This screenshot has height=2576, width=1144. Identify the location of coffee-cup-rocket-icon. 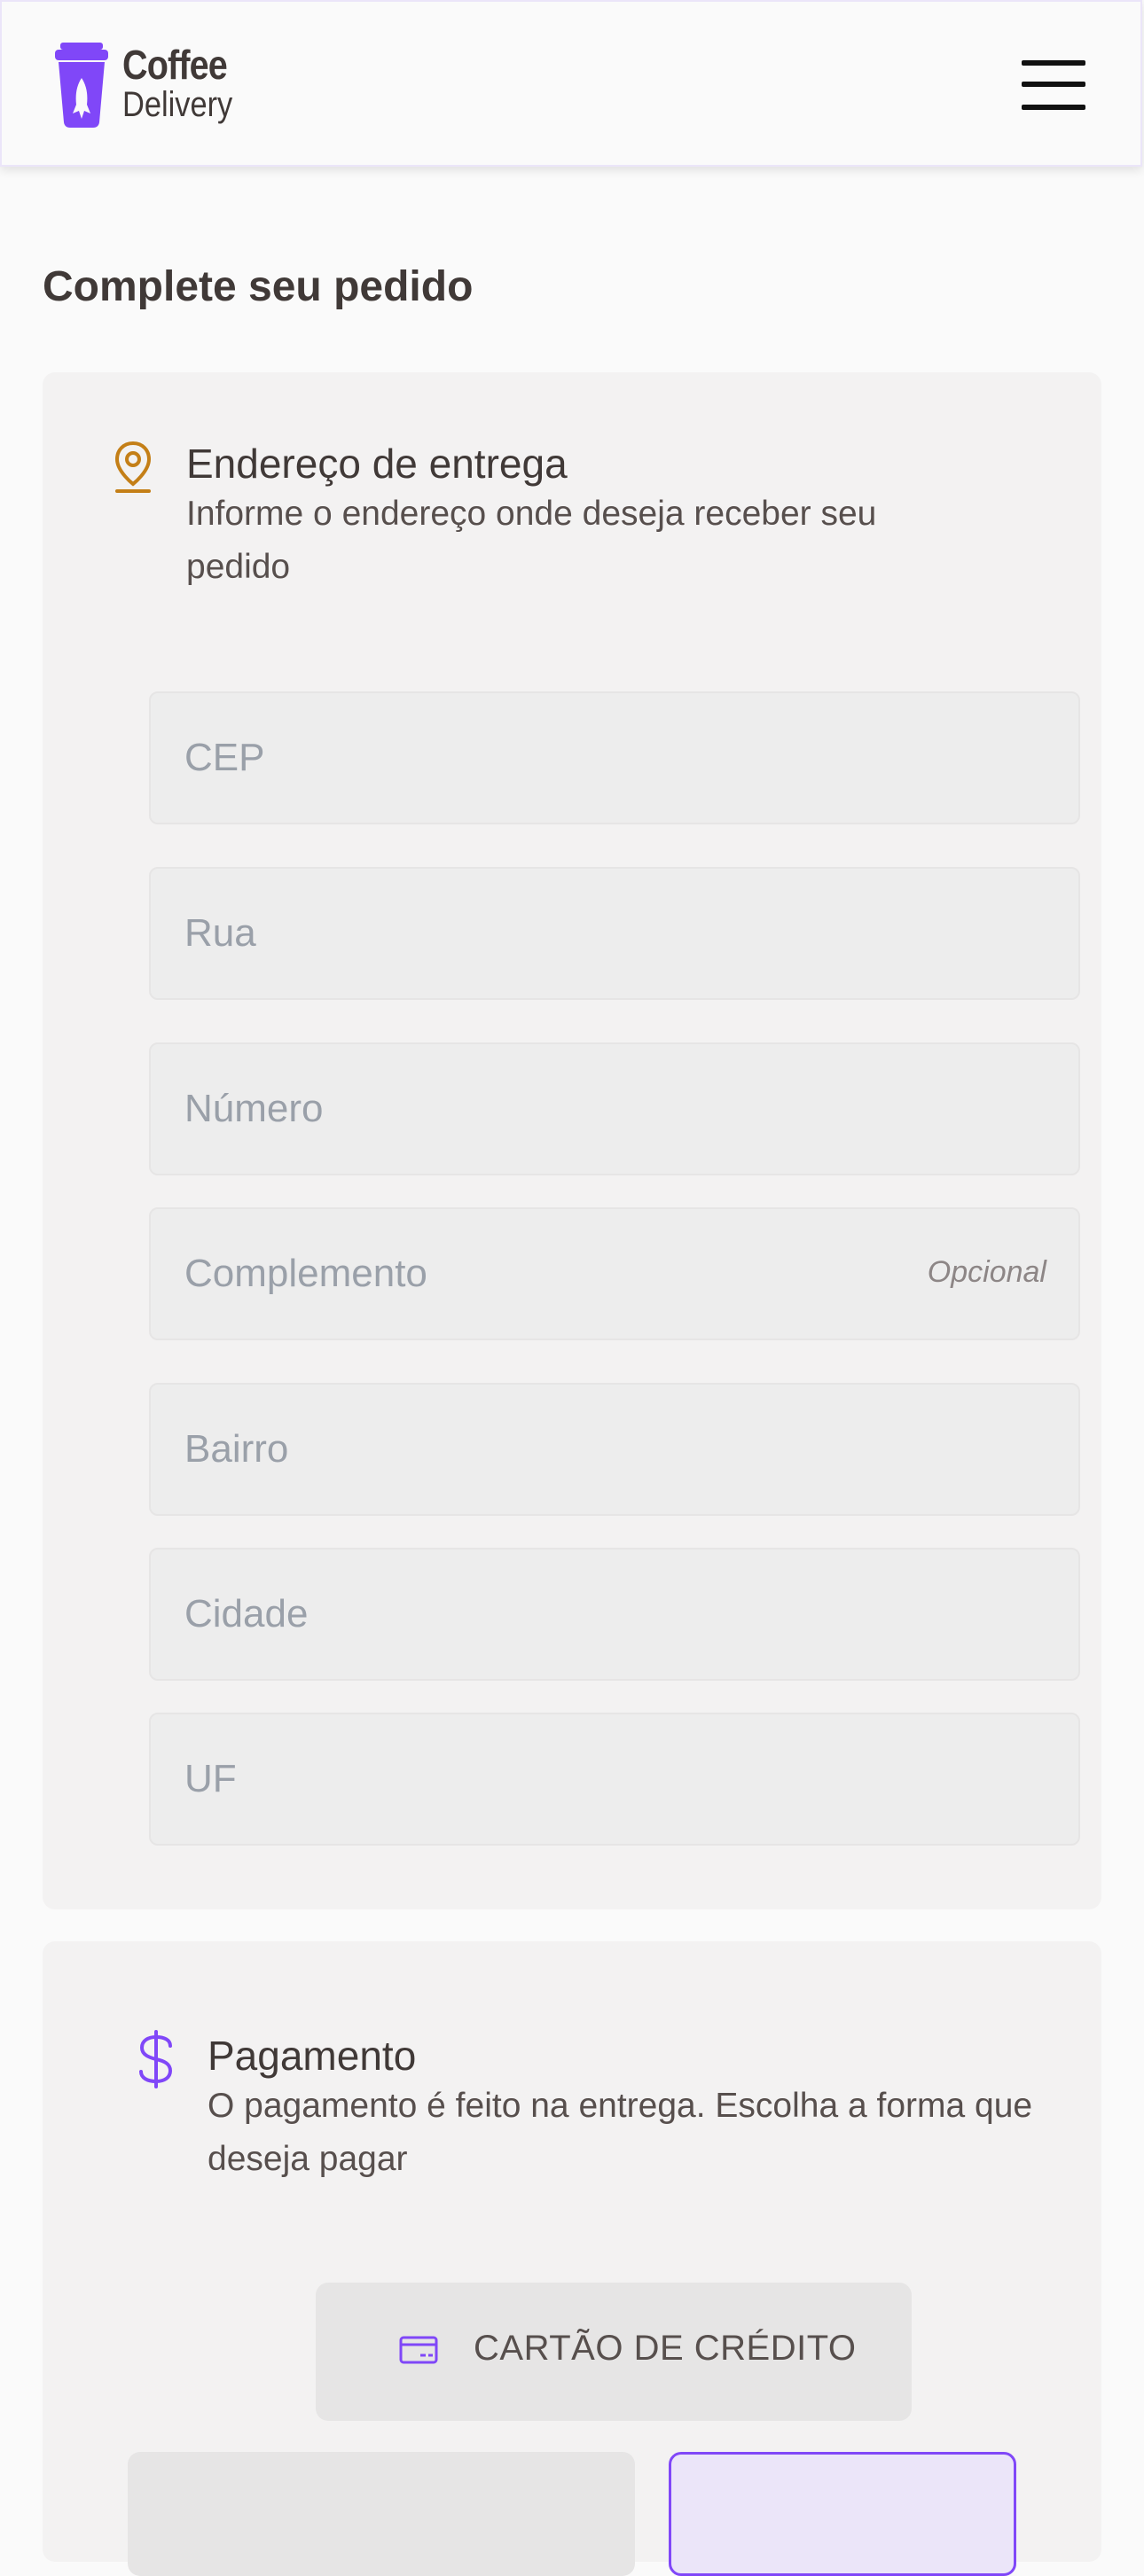
(82, 85).